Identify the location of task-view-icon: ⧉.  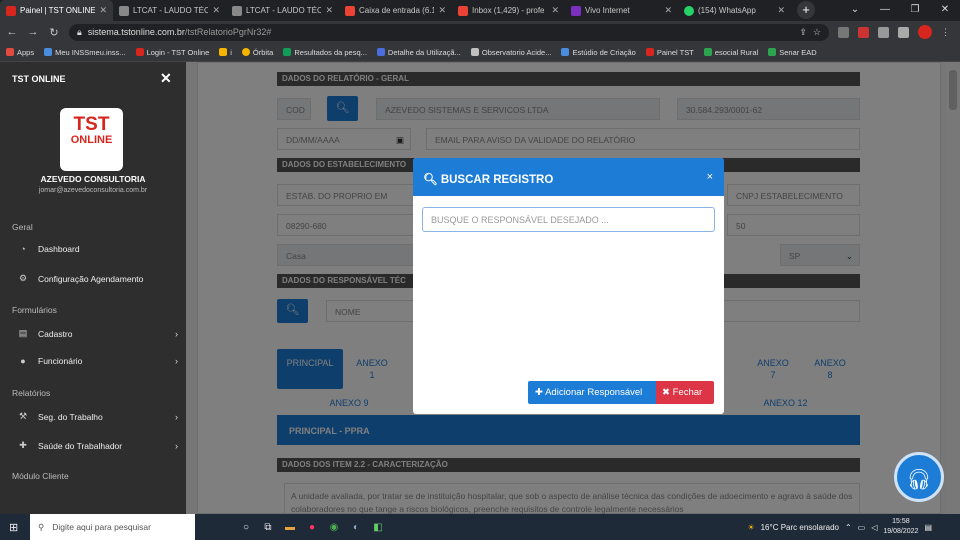
(268, 527).